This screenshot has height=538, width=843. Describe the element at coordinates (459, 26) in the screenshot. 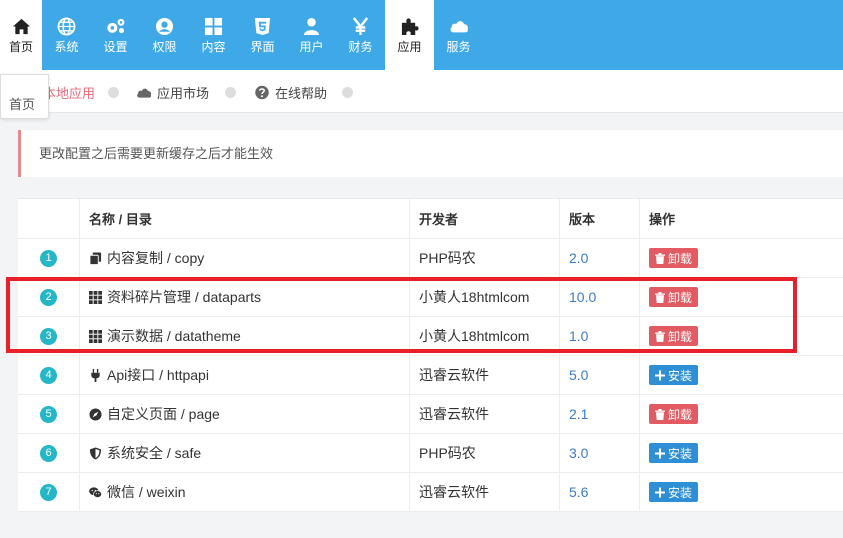

I see `cloud-icon` at that location.